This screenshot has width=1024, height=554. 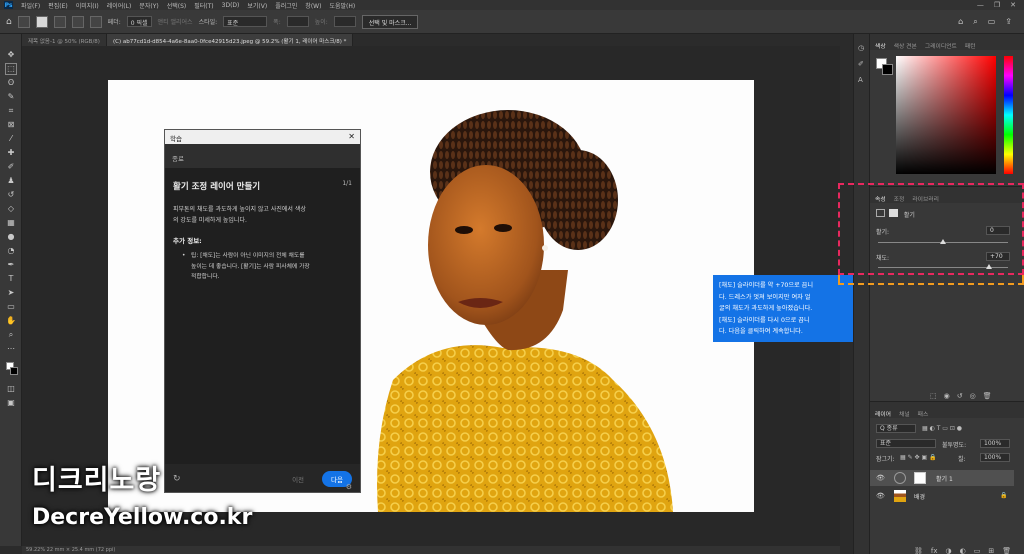 I want to click on fill-input: 100%, so click(x=995, y=457).